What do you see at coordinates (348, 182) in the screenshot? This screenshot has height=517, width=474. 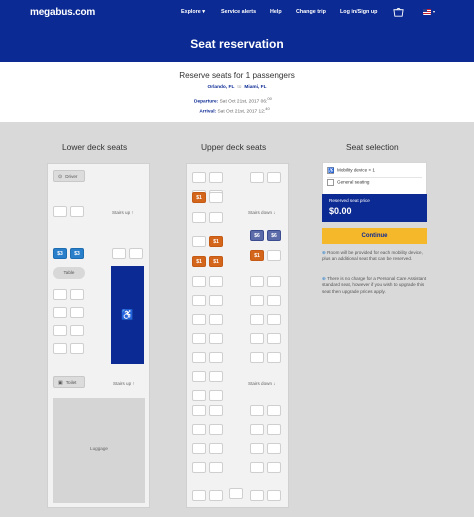 I see `general-seating-option: General seating` at bounding box center [348, 182].